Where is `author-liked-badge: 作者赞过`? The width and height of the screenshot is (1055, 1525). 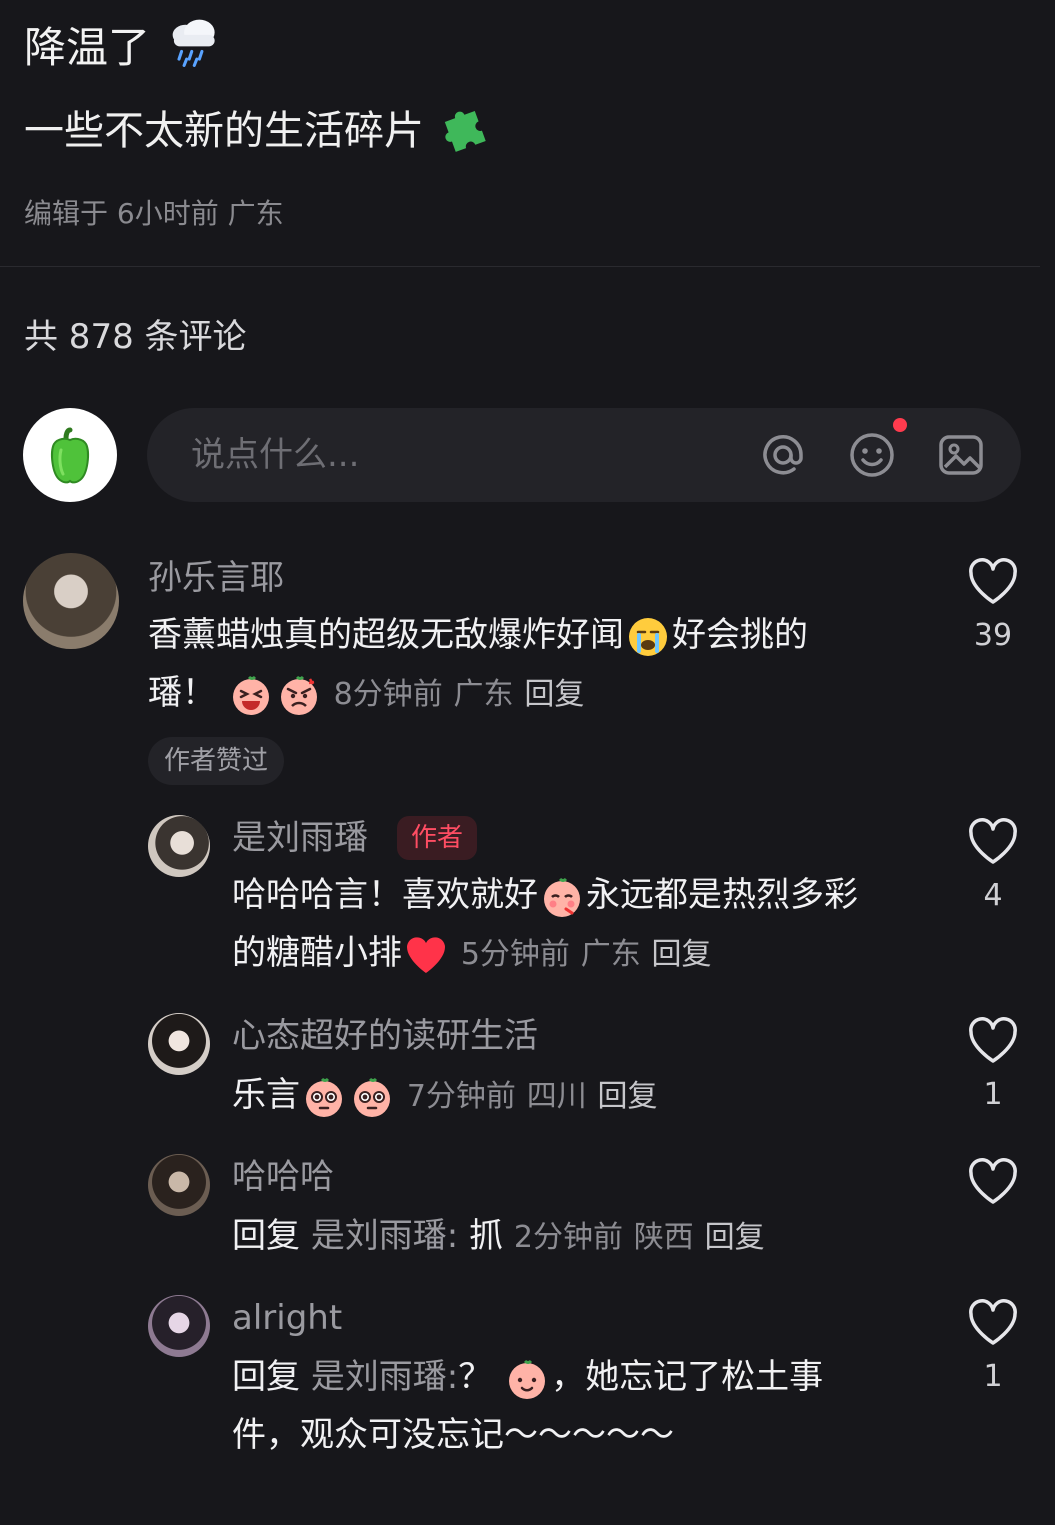
author-liked-badge: 作者赞过 is located at coordinates (216, 761).